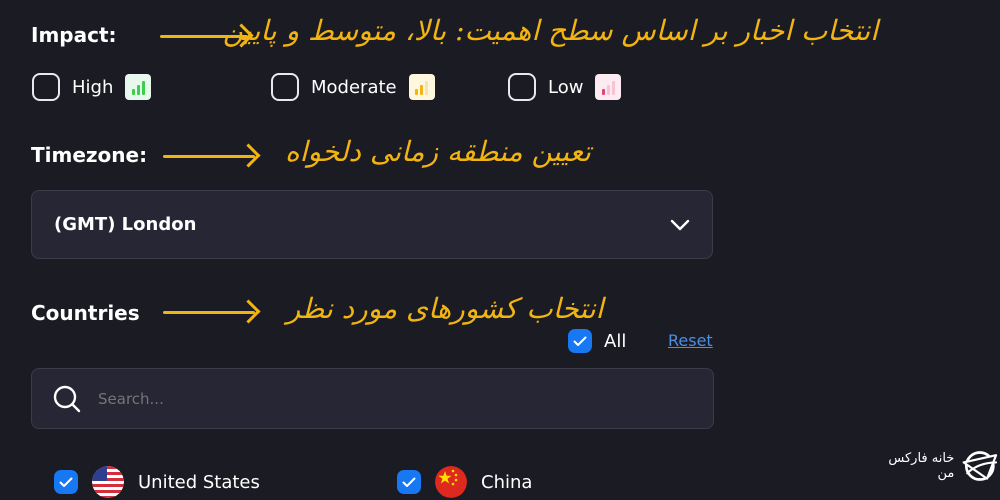 The height and width of the screenshot is (500, 1000). I want to click on united-states-label: United States, so click(199, 482).